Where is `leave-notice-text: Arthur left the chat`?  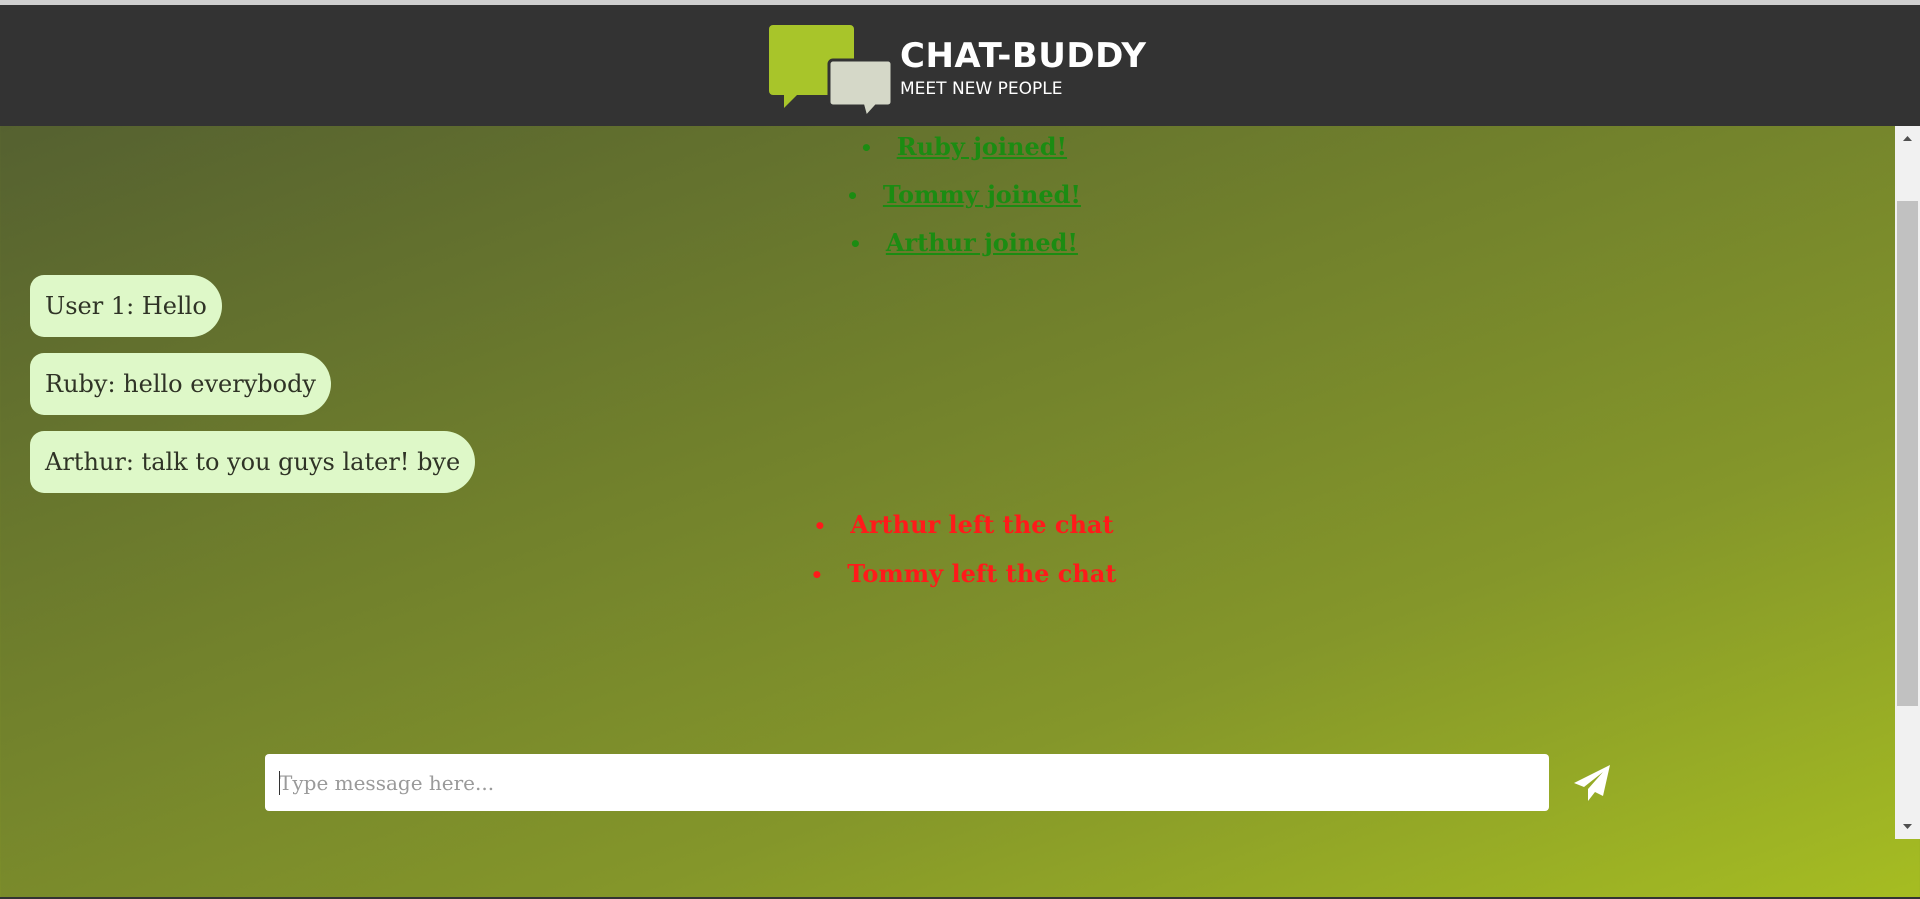 leave-notice-text: Arthur left the chat is located at coordinates (982, 524).